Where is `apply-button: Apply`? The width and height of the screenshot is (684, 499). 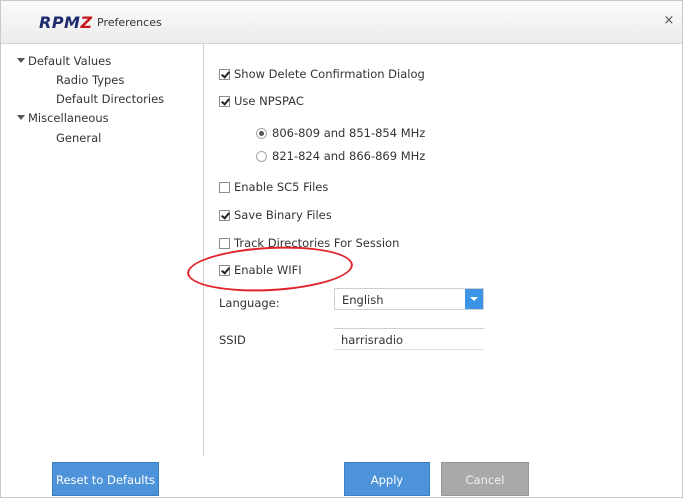
apply-button: Apply is located at coordinates (387, 479).